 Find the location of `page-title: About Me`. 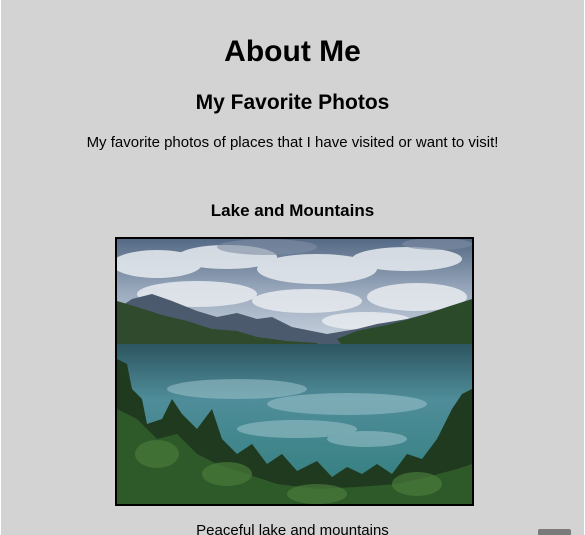

page-title: About Me is located at coordinates (292, 51).